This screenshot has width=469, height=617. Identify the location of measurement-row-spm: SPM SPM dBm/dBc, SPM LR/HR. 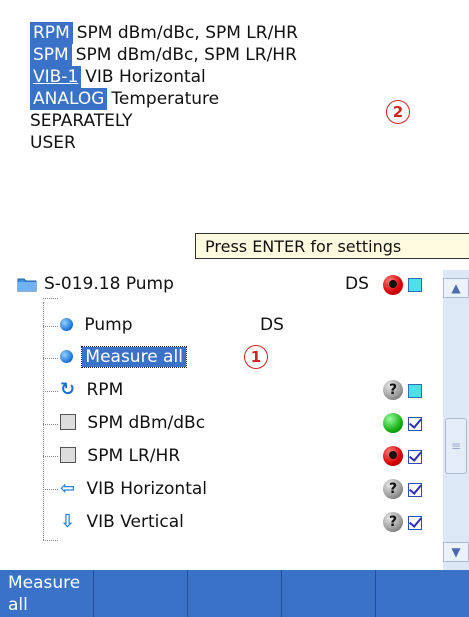
(163, 55).